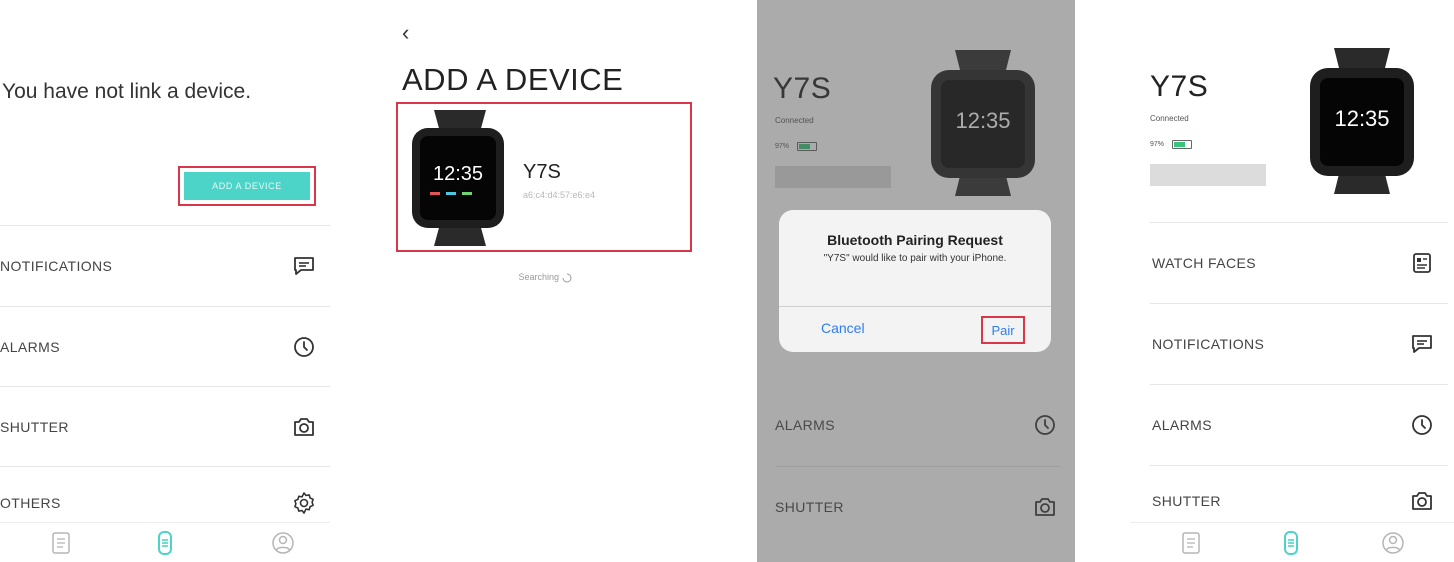  I want to click on searching-status: Searching, so click(545, 277).